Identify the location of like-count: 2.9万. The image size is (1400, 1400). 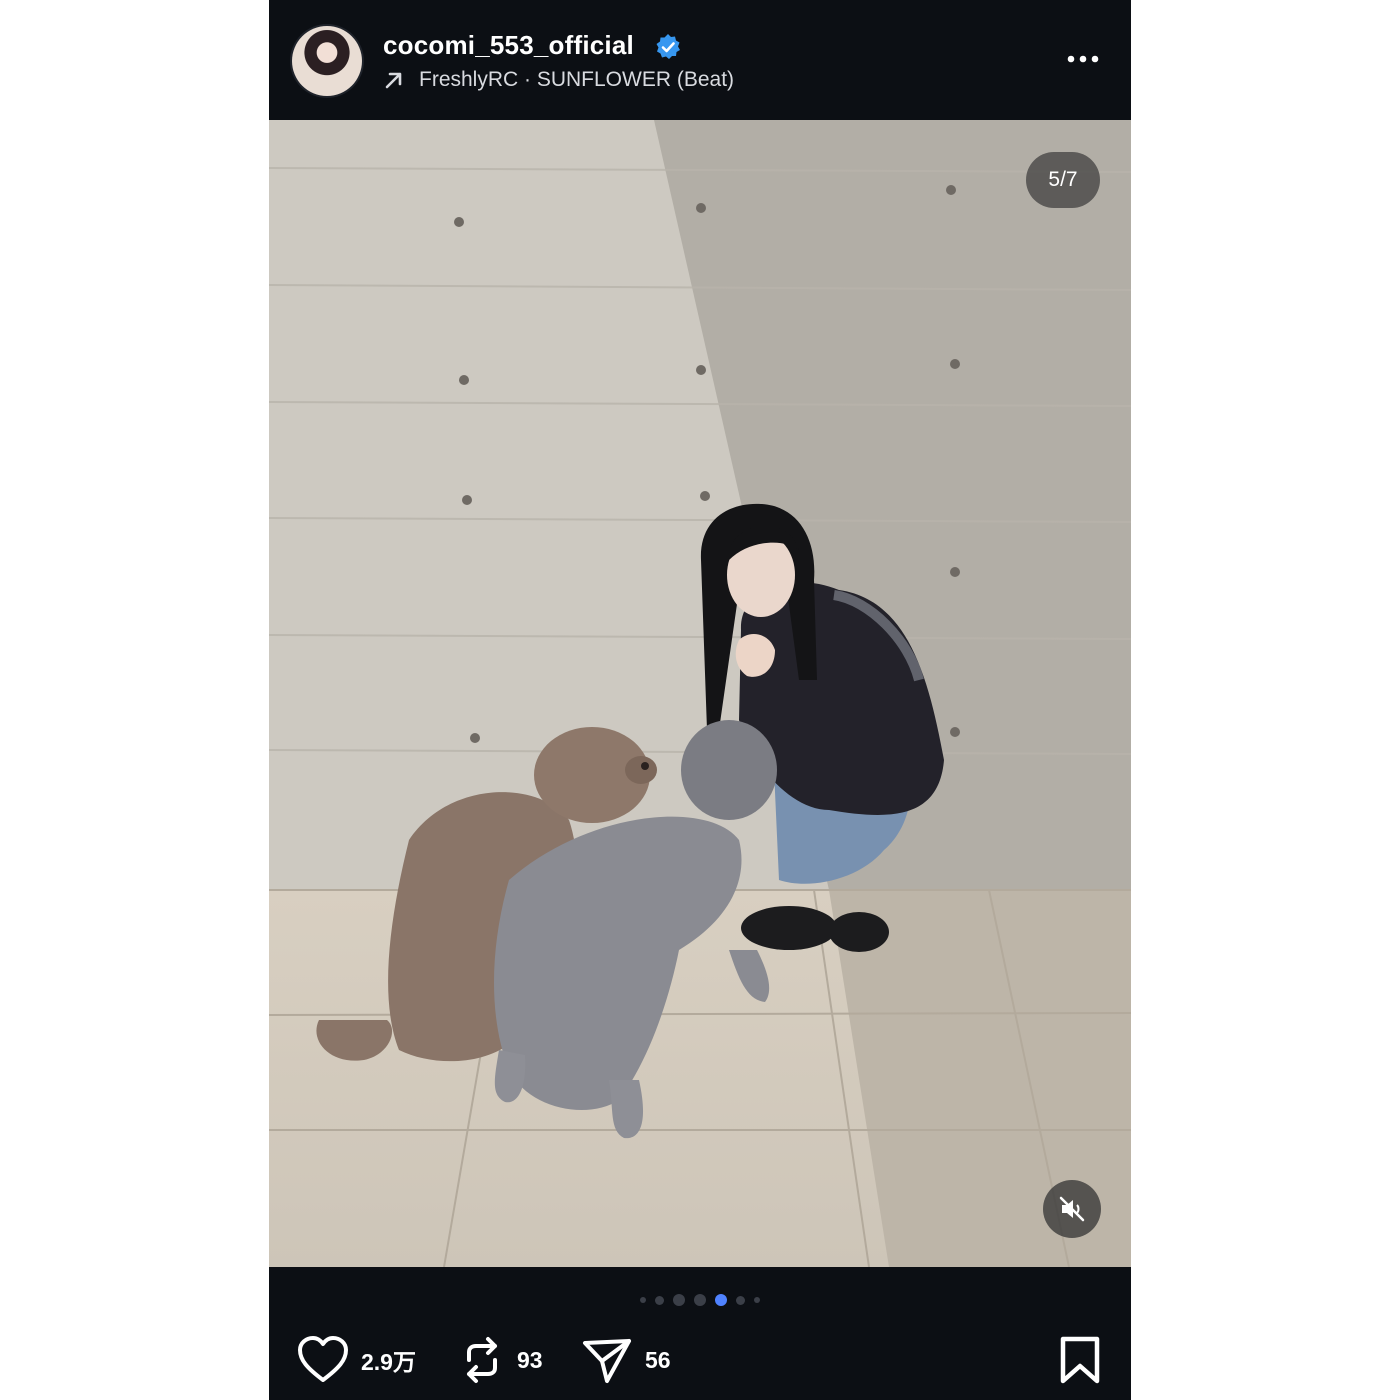
(388, 1362).